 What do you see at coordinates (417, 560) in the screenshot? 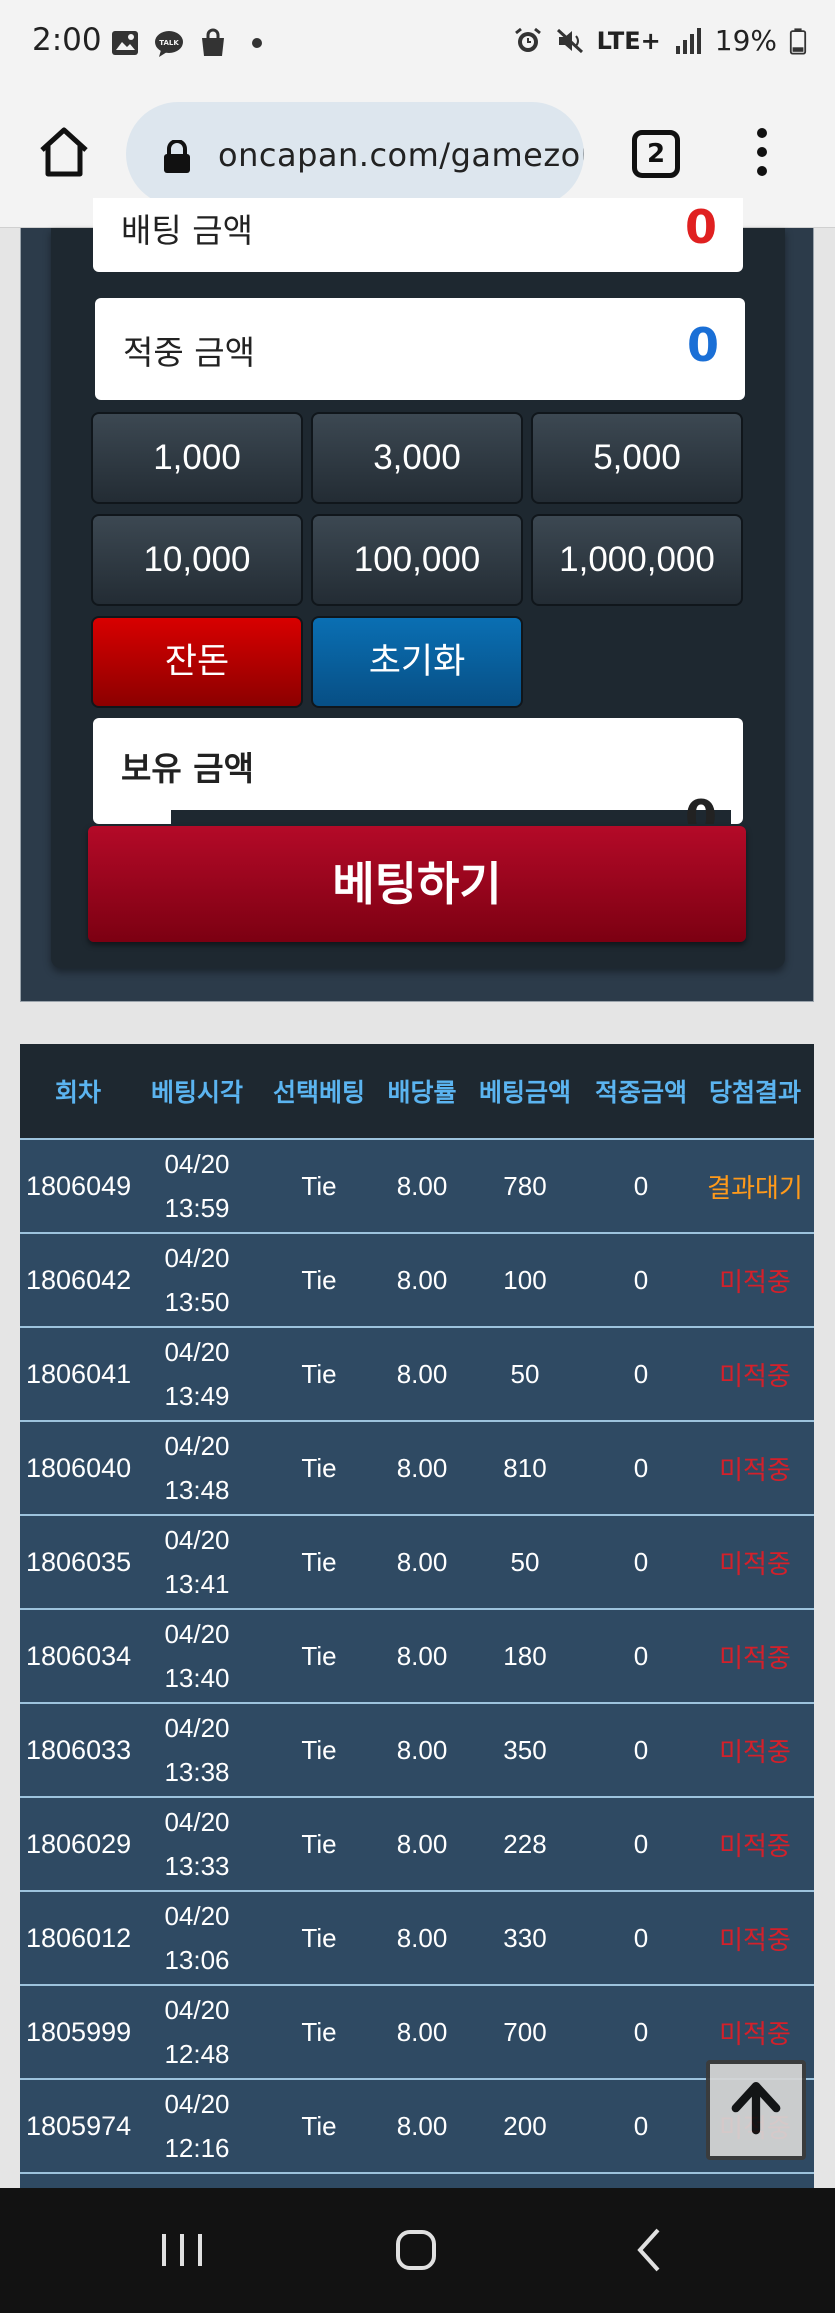
I see `chip-button-100000: 100,000` at bounding box center [417, 560].